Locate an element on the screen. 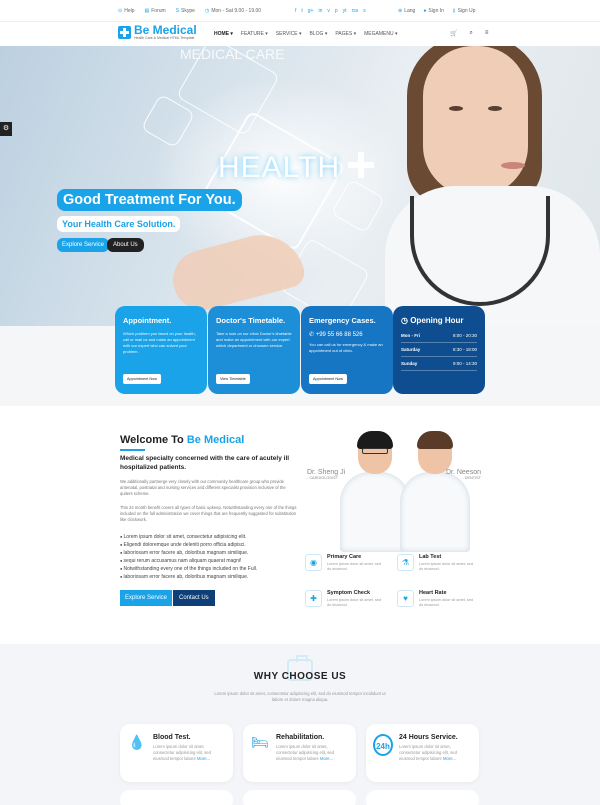 This screenshot has height=805, width=600. nav-item-pages: PAGES ▾ is located at coordinates (345, 34).